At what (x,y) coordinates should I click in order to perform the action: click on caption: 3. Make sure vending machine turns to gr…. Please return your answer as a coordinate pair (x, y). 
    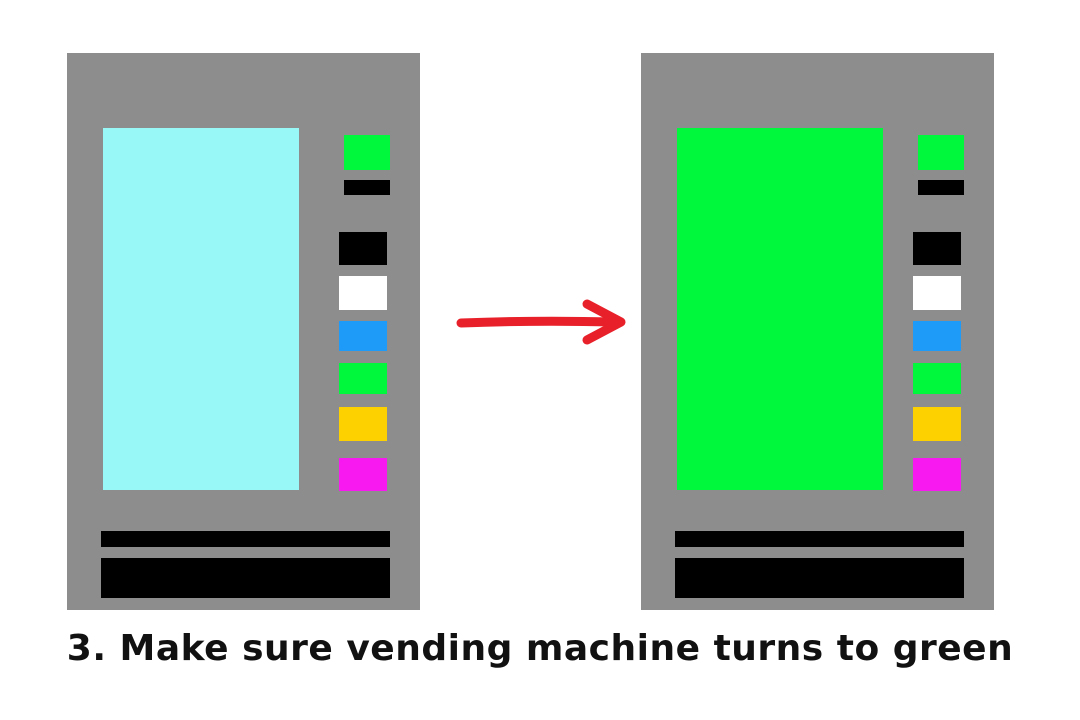
    Looking at the image, I should click on (540, 648).